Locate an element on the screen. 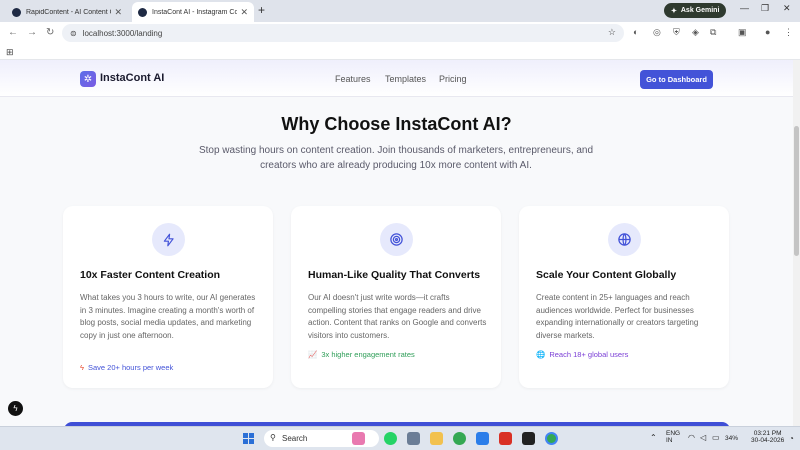  minimize-icon: — is located at coordinates (744, 8).